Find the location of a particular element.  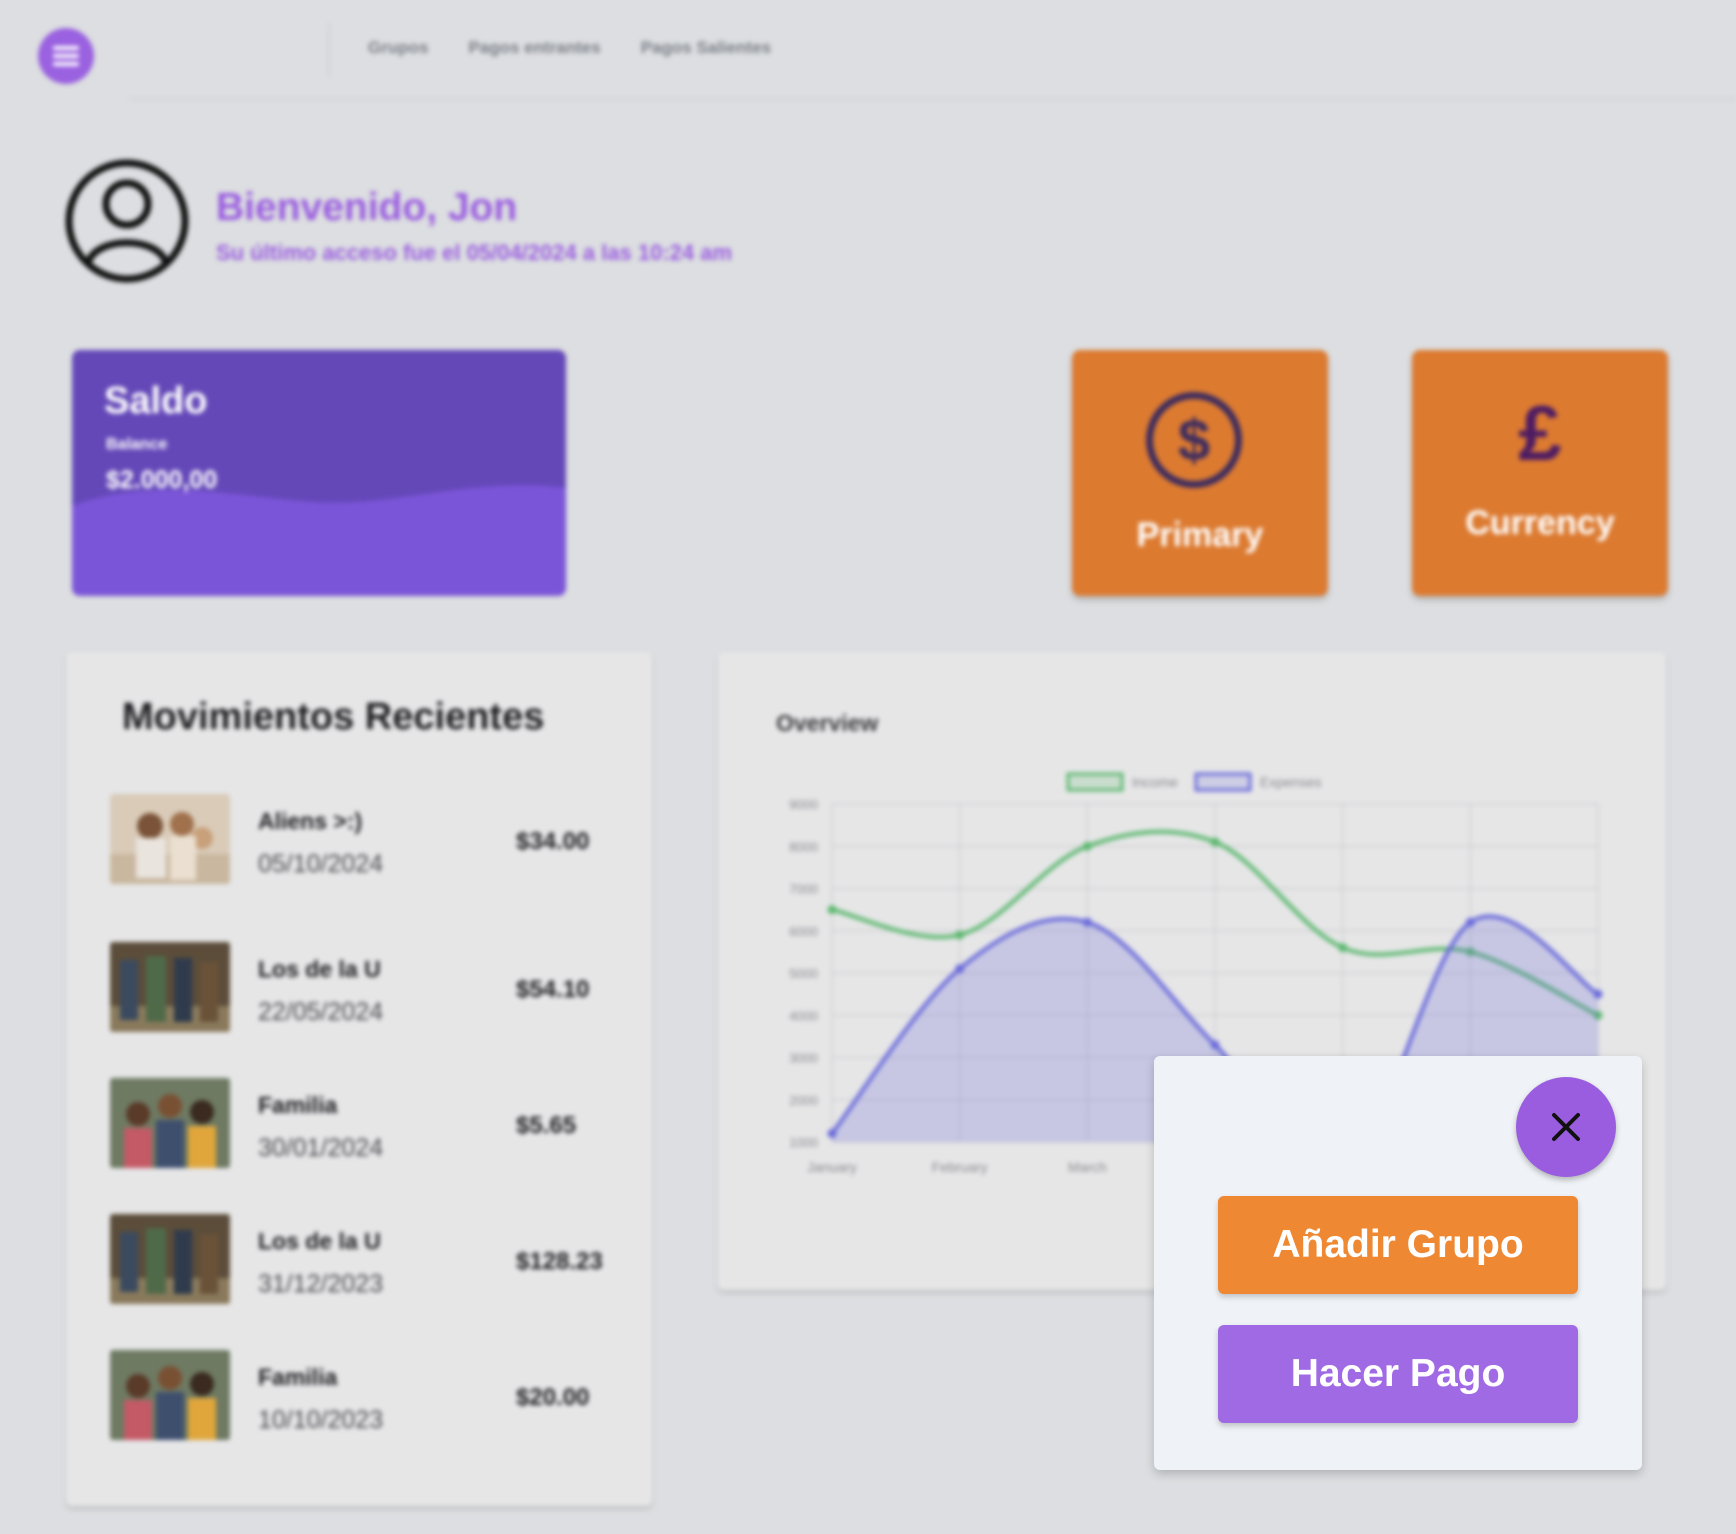

legend-label: Expenses is located at coordinates (1290, 782).